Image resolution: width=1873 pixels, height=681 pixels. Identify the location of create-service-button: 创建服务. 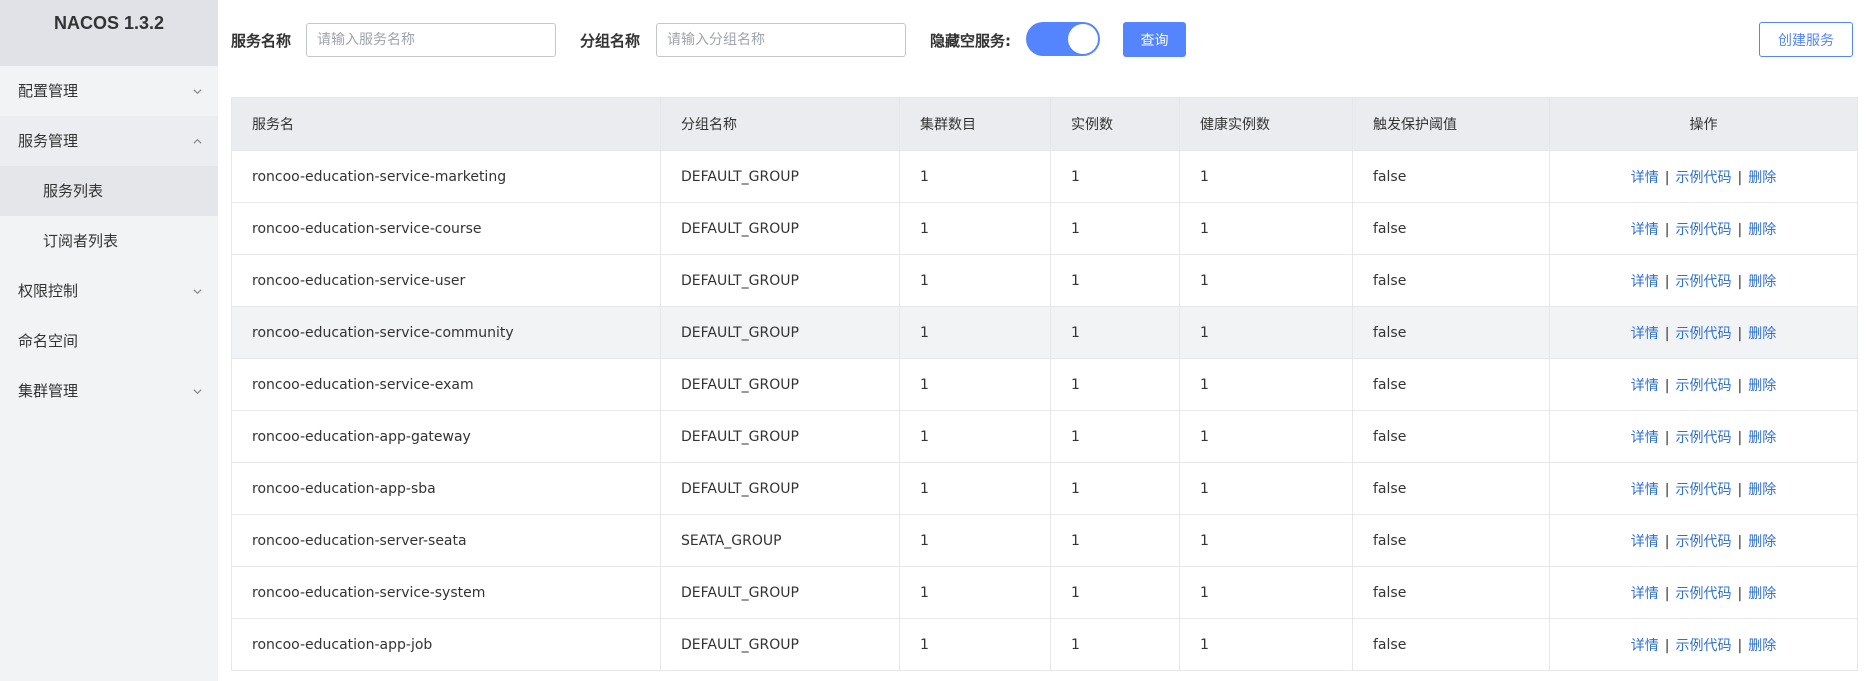
(1806, 39).